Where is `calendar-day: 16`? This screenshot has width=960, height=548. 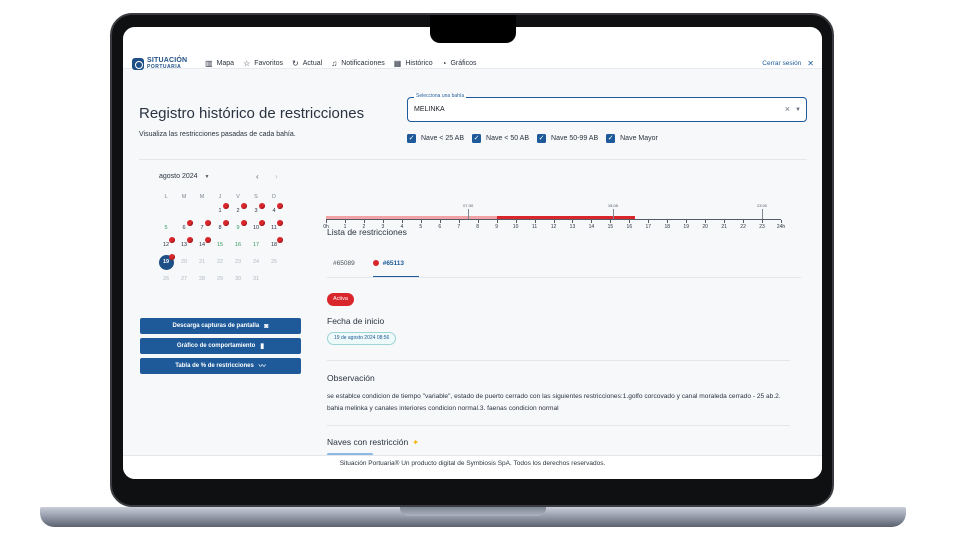 calendar-day: 16 is located at coordinates (238, 245).